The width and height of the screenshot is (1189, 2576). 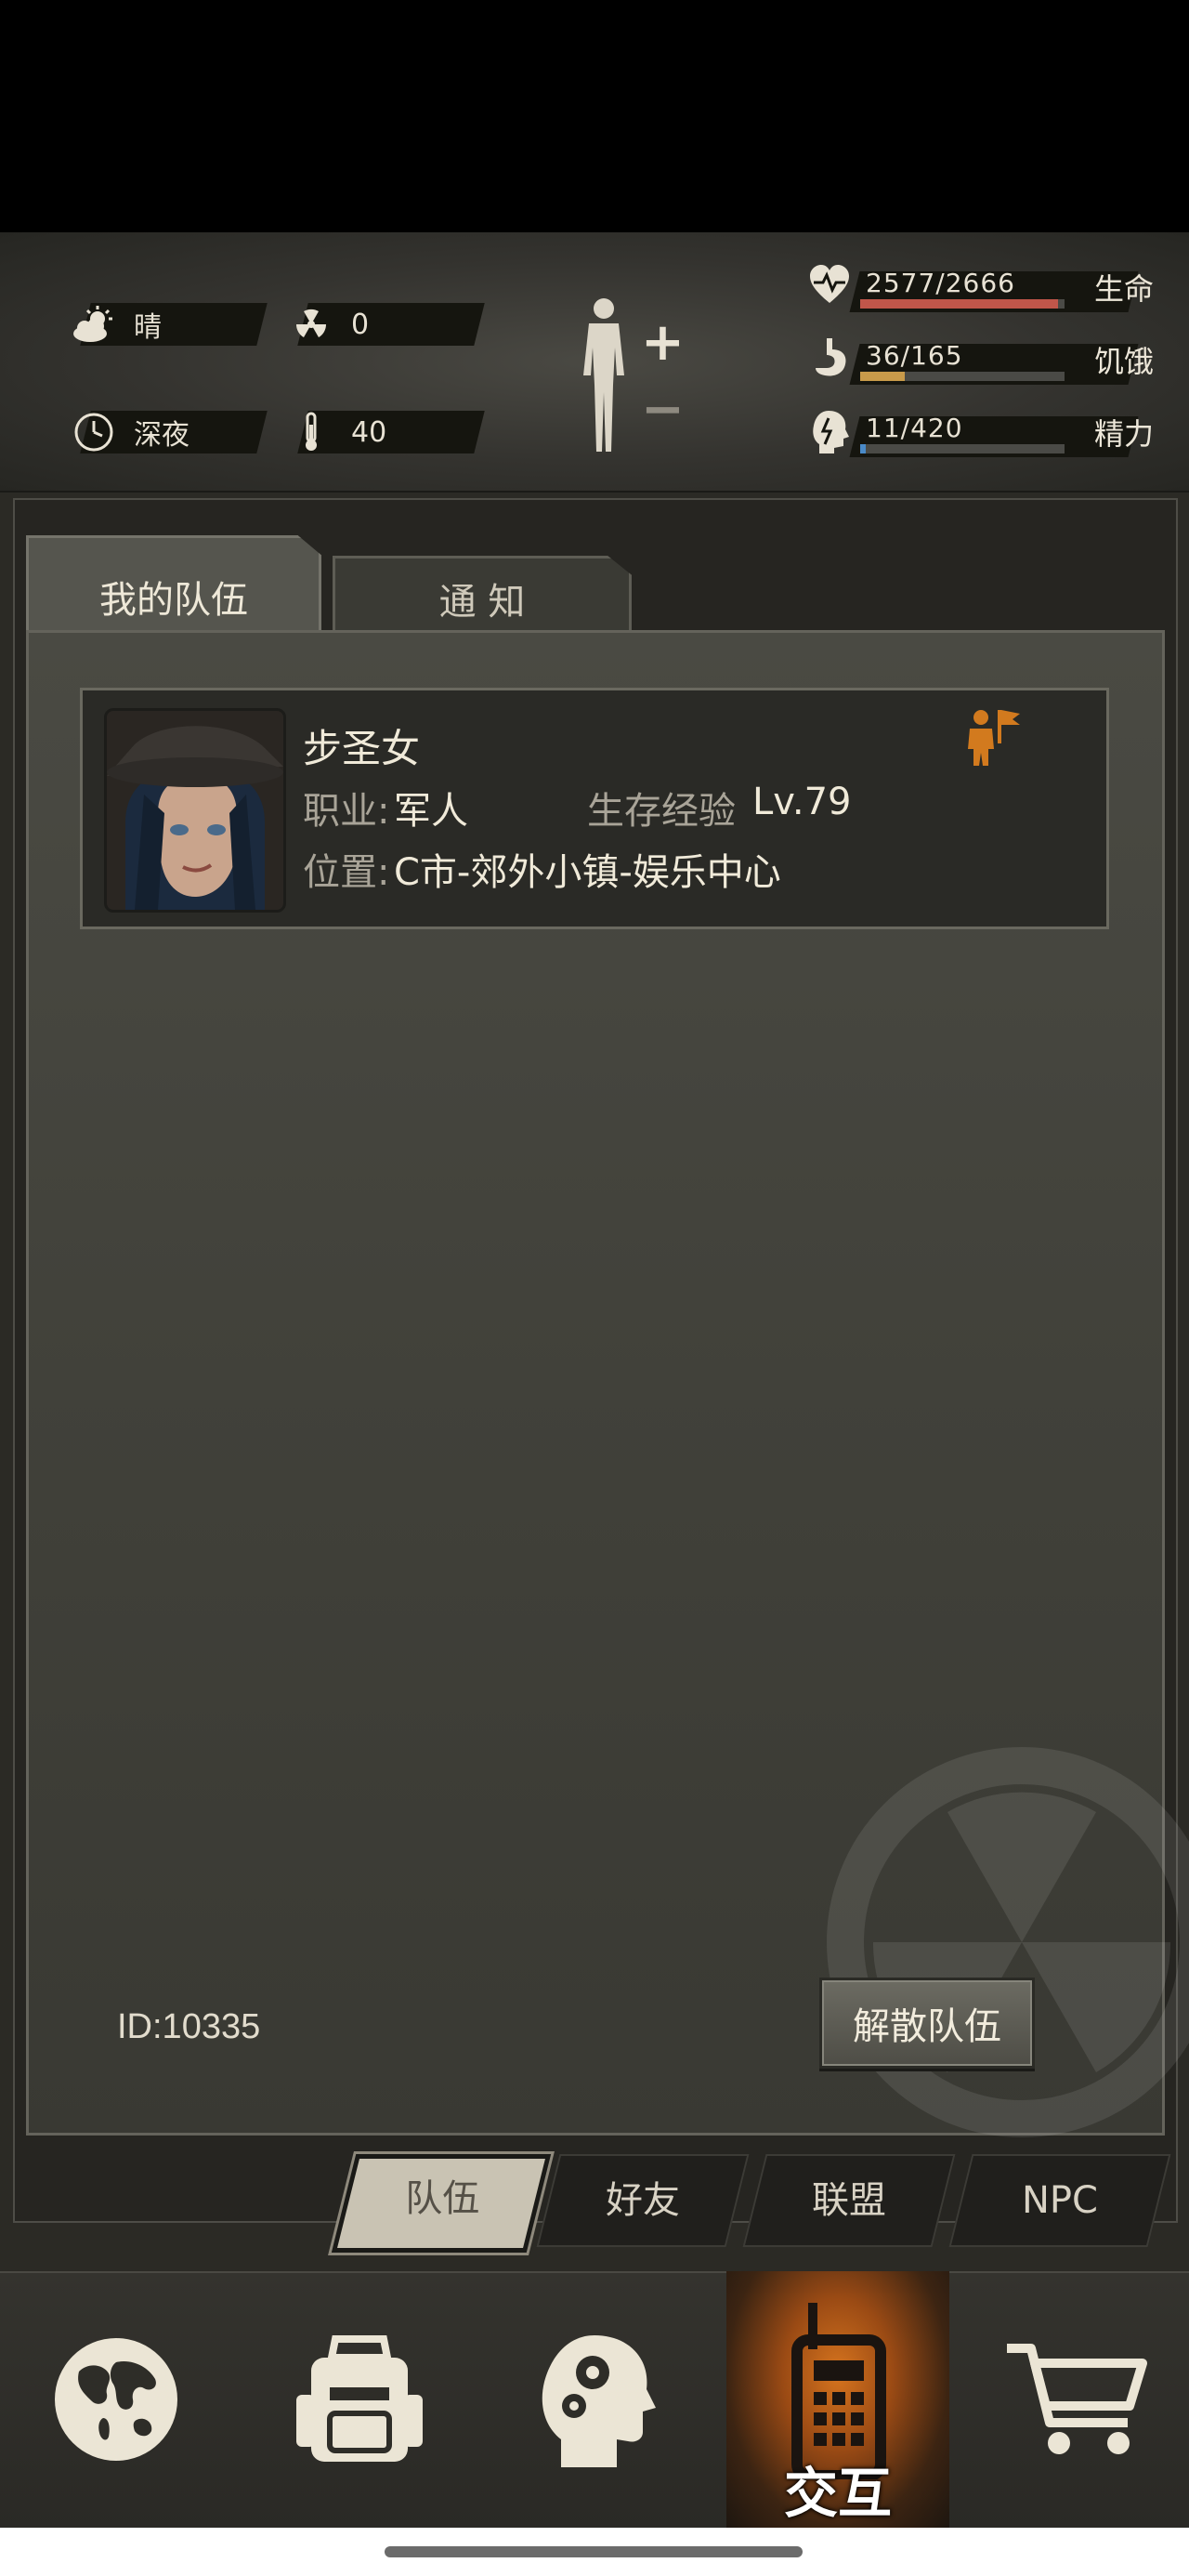 I want to click on avatar, so click(x=195, y=810).